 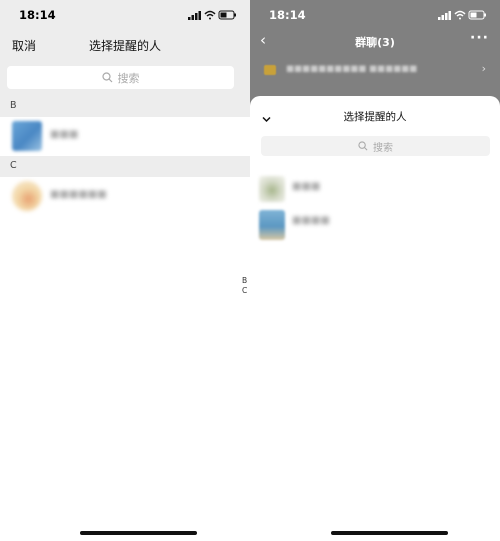 I want to click on section-letter: B, so click(x=13, y=105).